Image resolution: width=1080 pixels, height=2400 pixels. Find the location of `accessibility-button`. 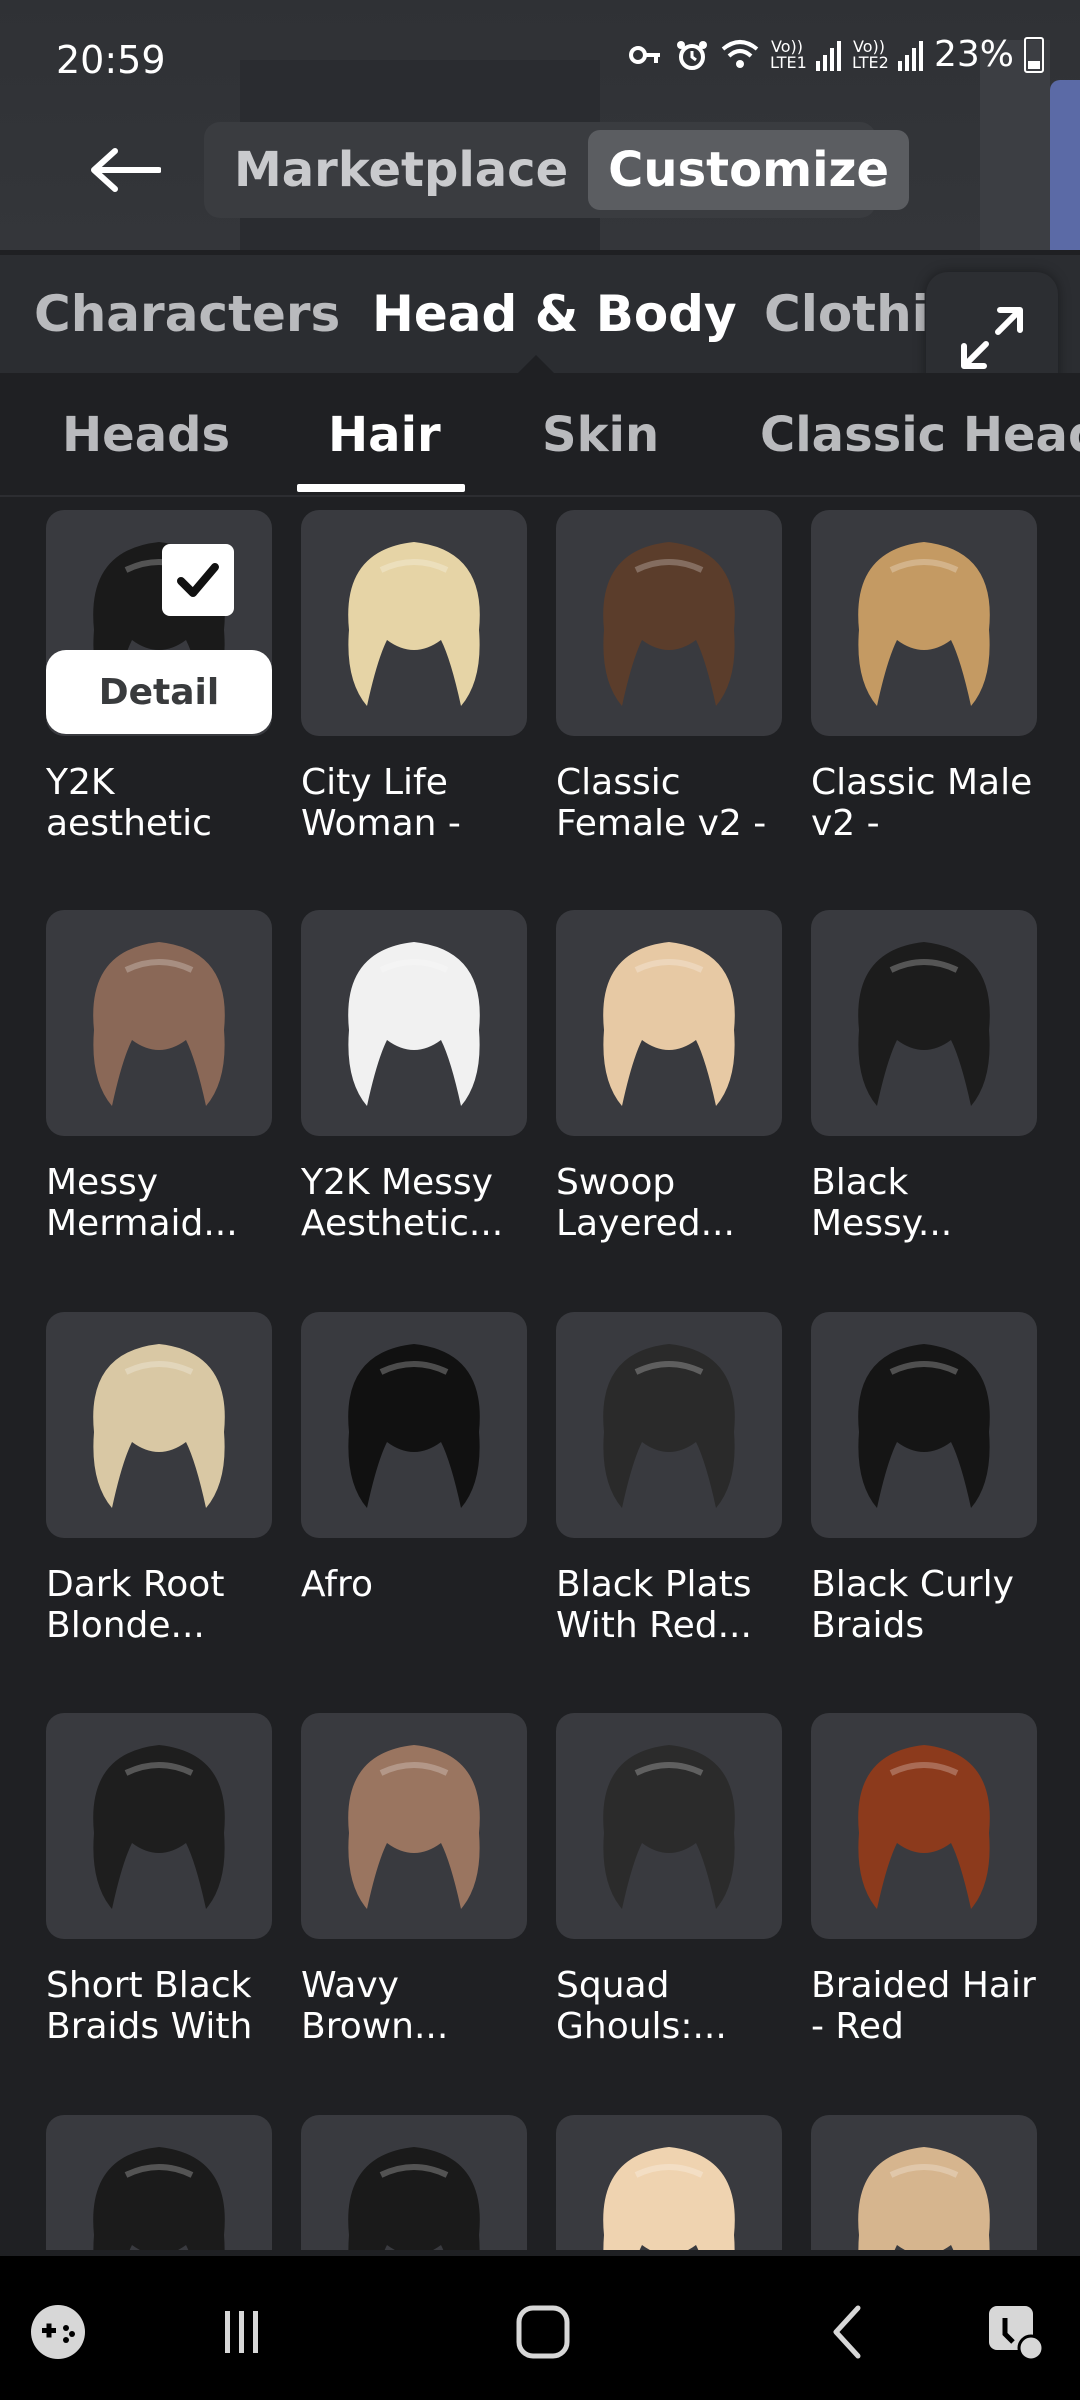

accessibility-button is located at coordinates (1015, 2332).